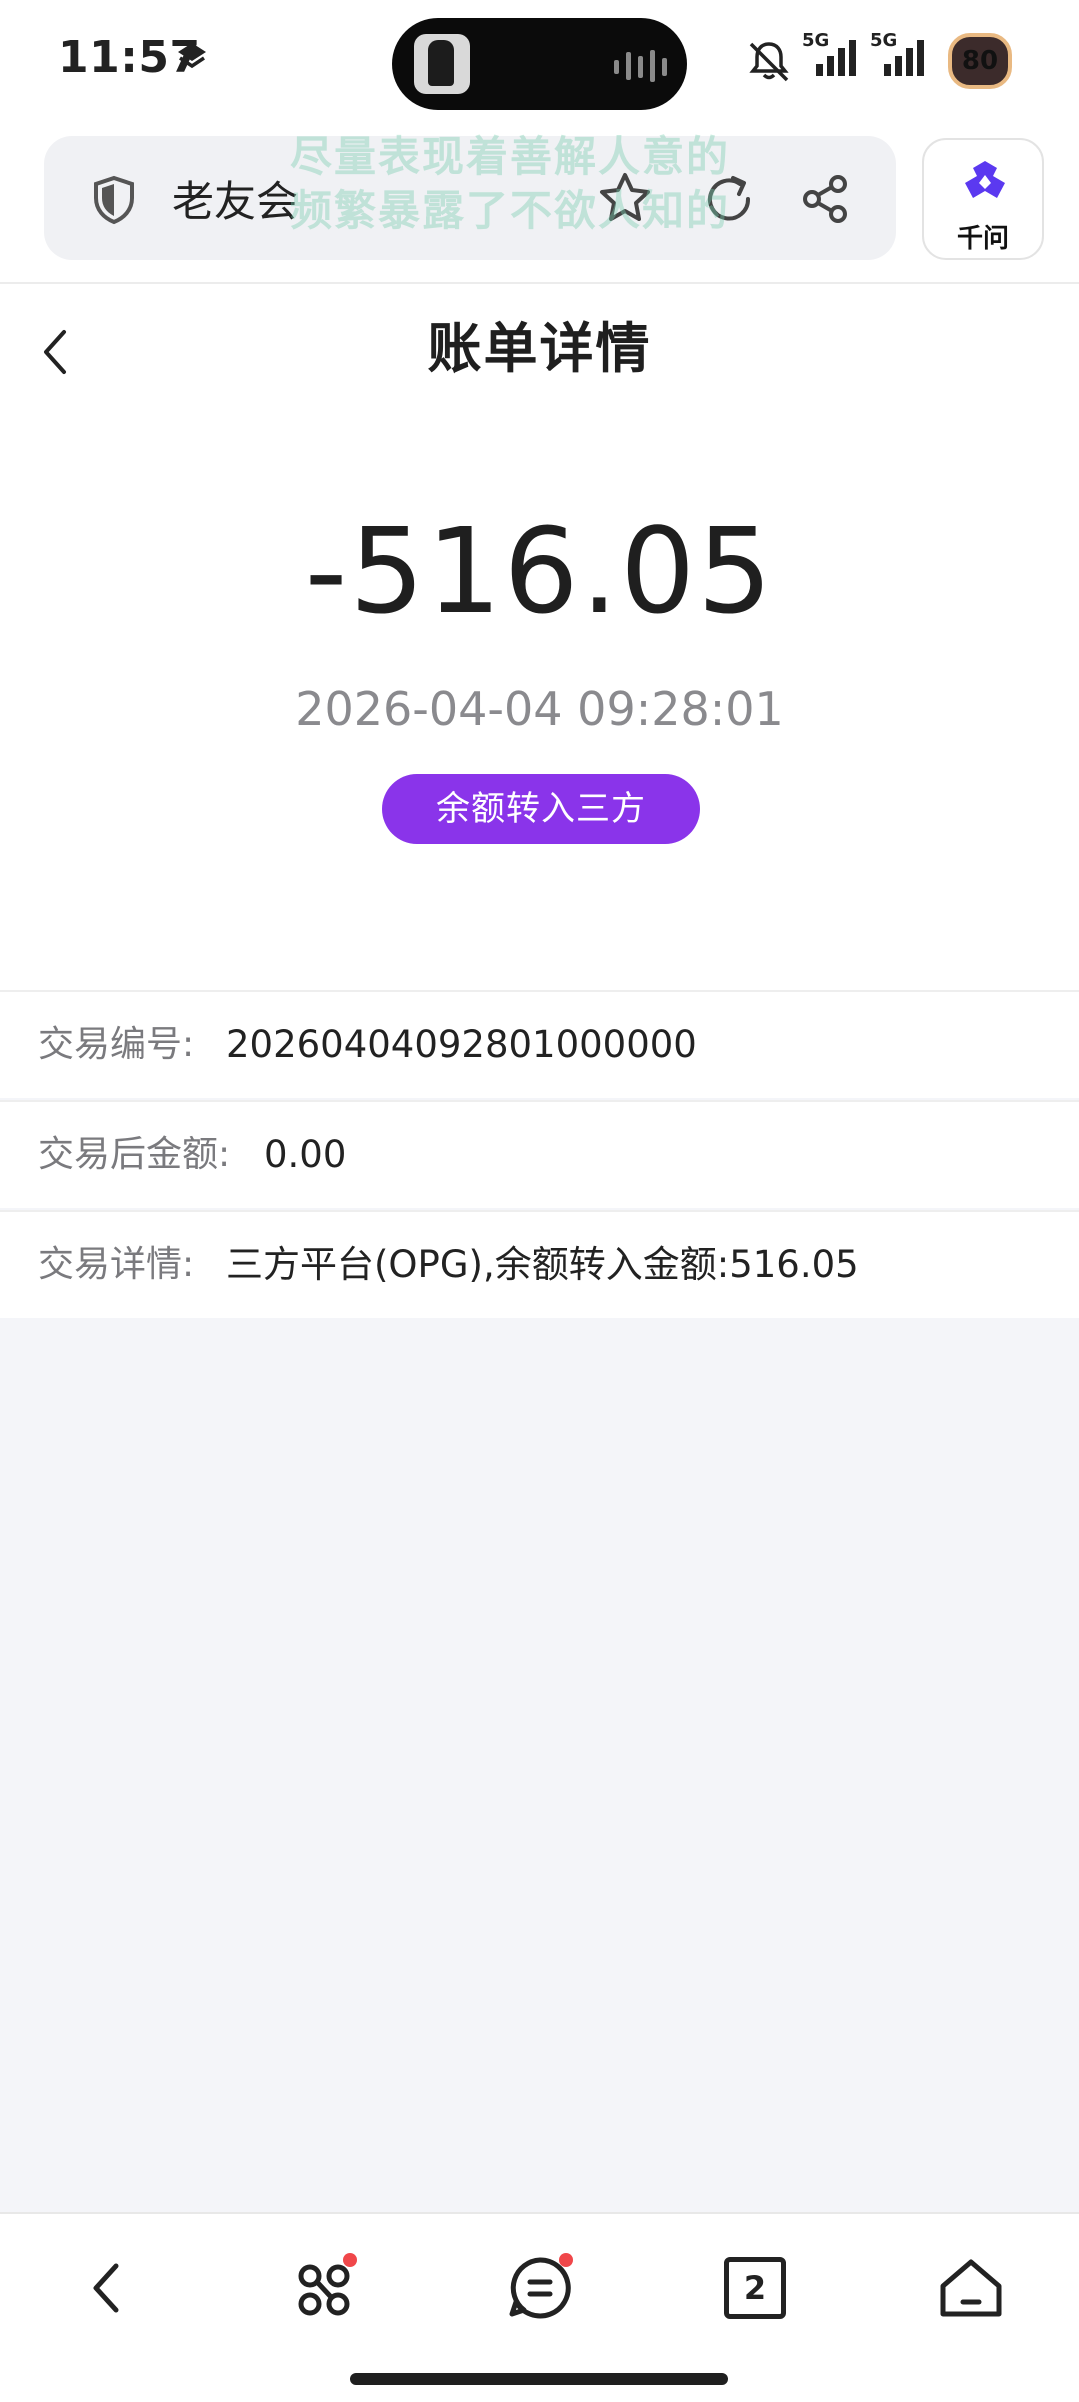 This screenshot has width=1079, height=2402. I want to click on detail-label: 交易编号:, so click(116, 1044).